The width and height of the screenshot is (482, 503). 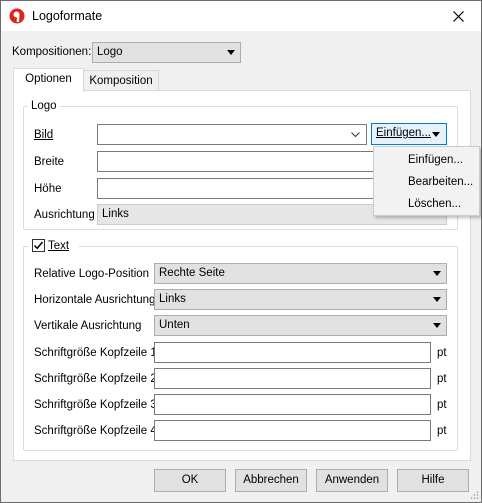 I want to click on schriftgrosse-kopfzeile-4-label: Schriftgröße Kopfzeile 4, so click(x=95, y=431).